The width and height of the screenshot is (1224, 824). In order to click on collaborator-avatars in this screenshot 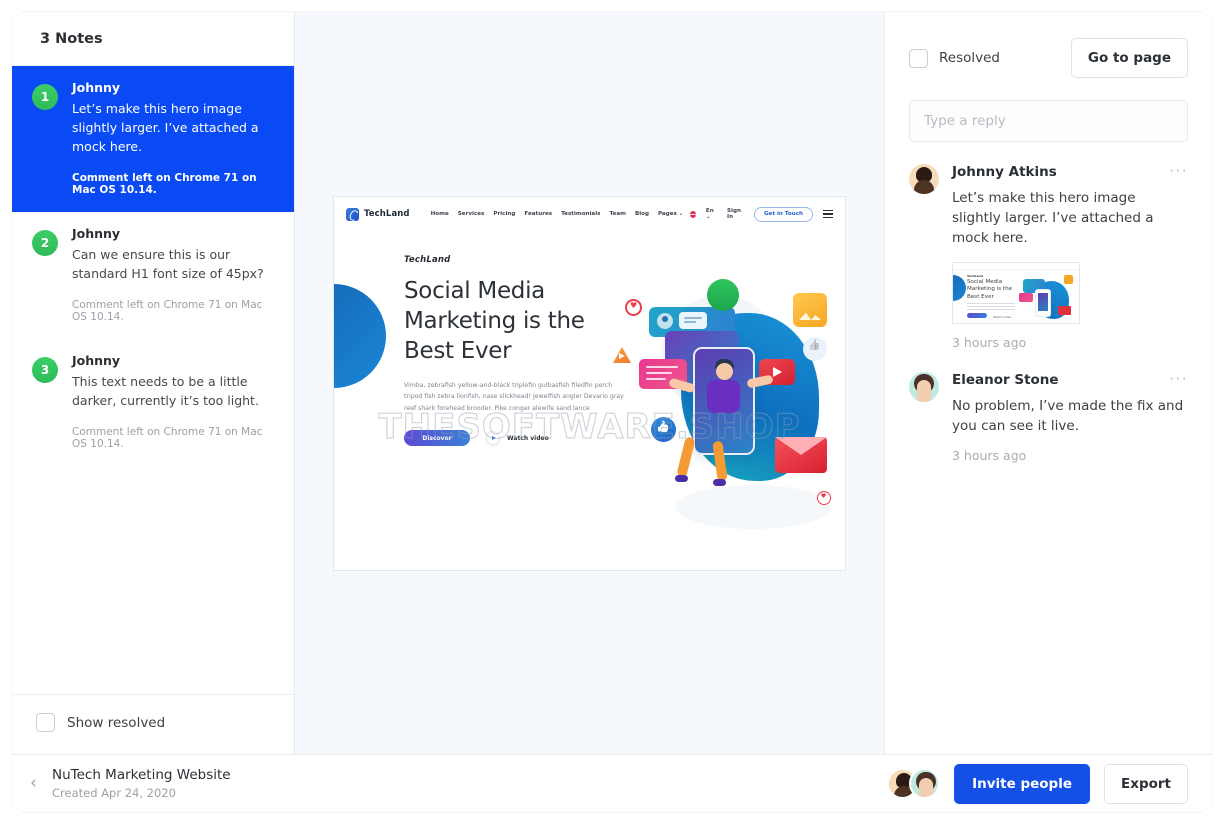, I will do `click(914, 783)`.